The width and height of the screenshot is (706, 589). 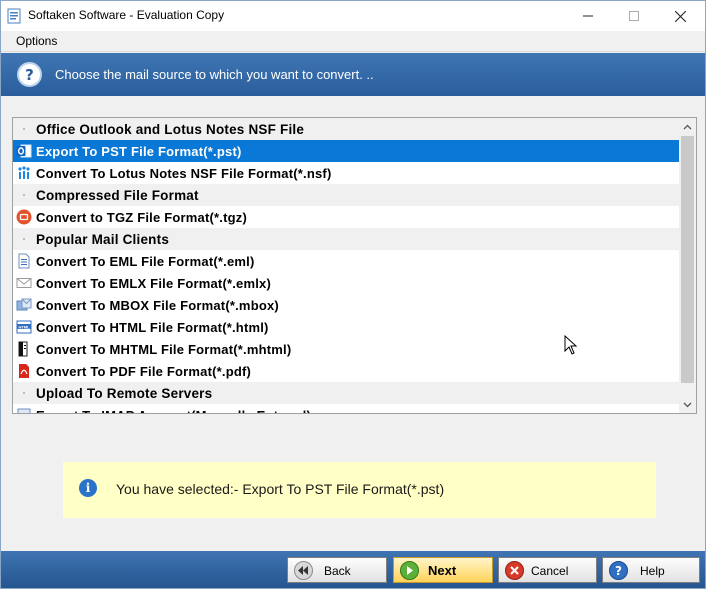 What do you see at coordinates (346, 261) in the screenshot?
I see `list-item: Convert To EML File Format(*.eml)` at bounding box center [346, 261].